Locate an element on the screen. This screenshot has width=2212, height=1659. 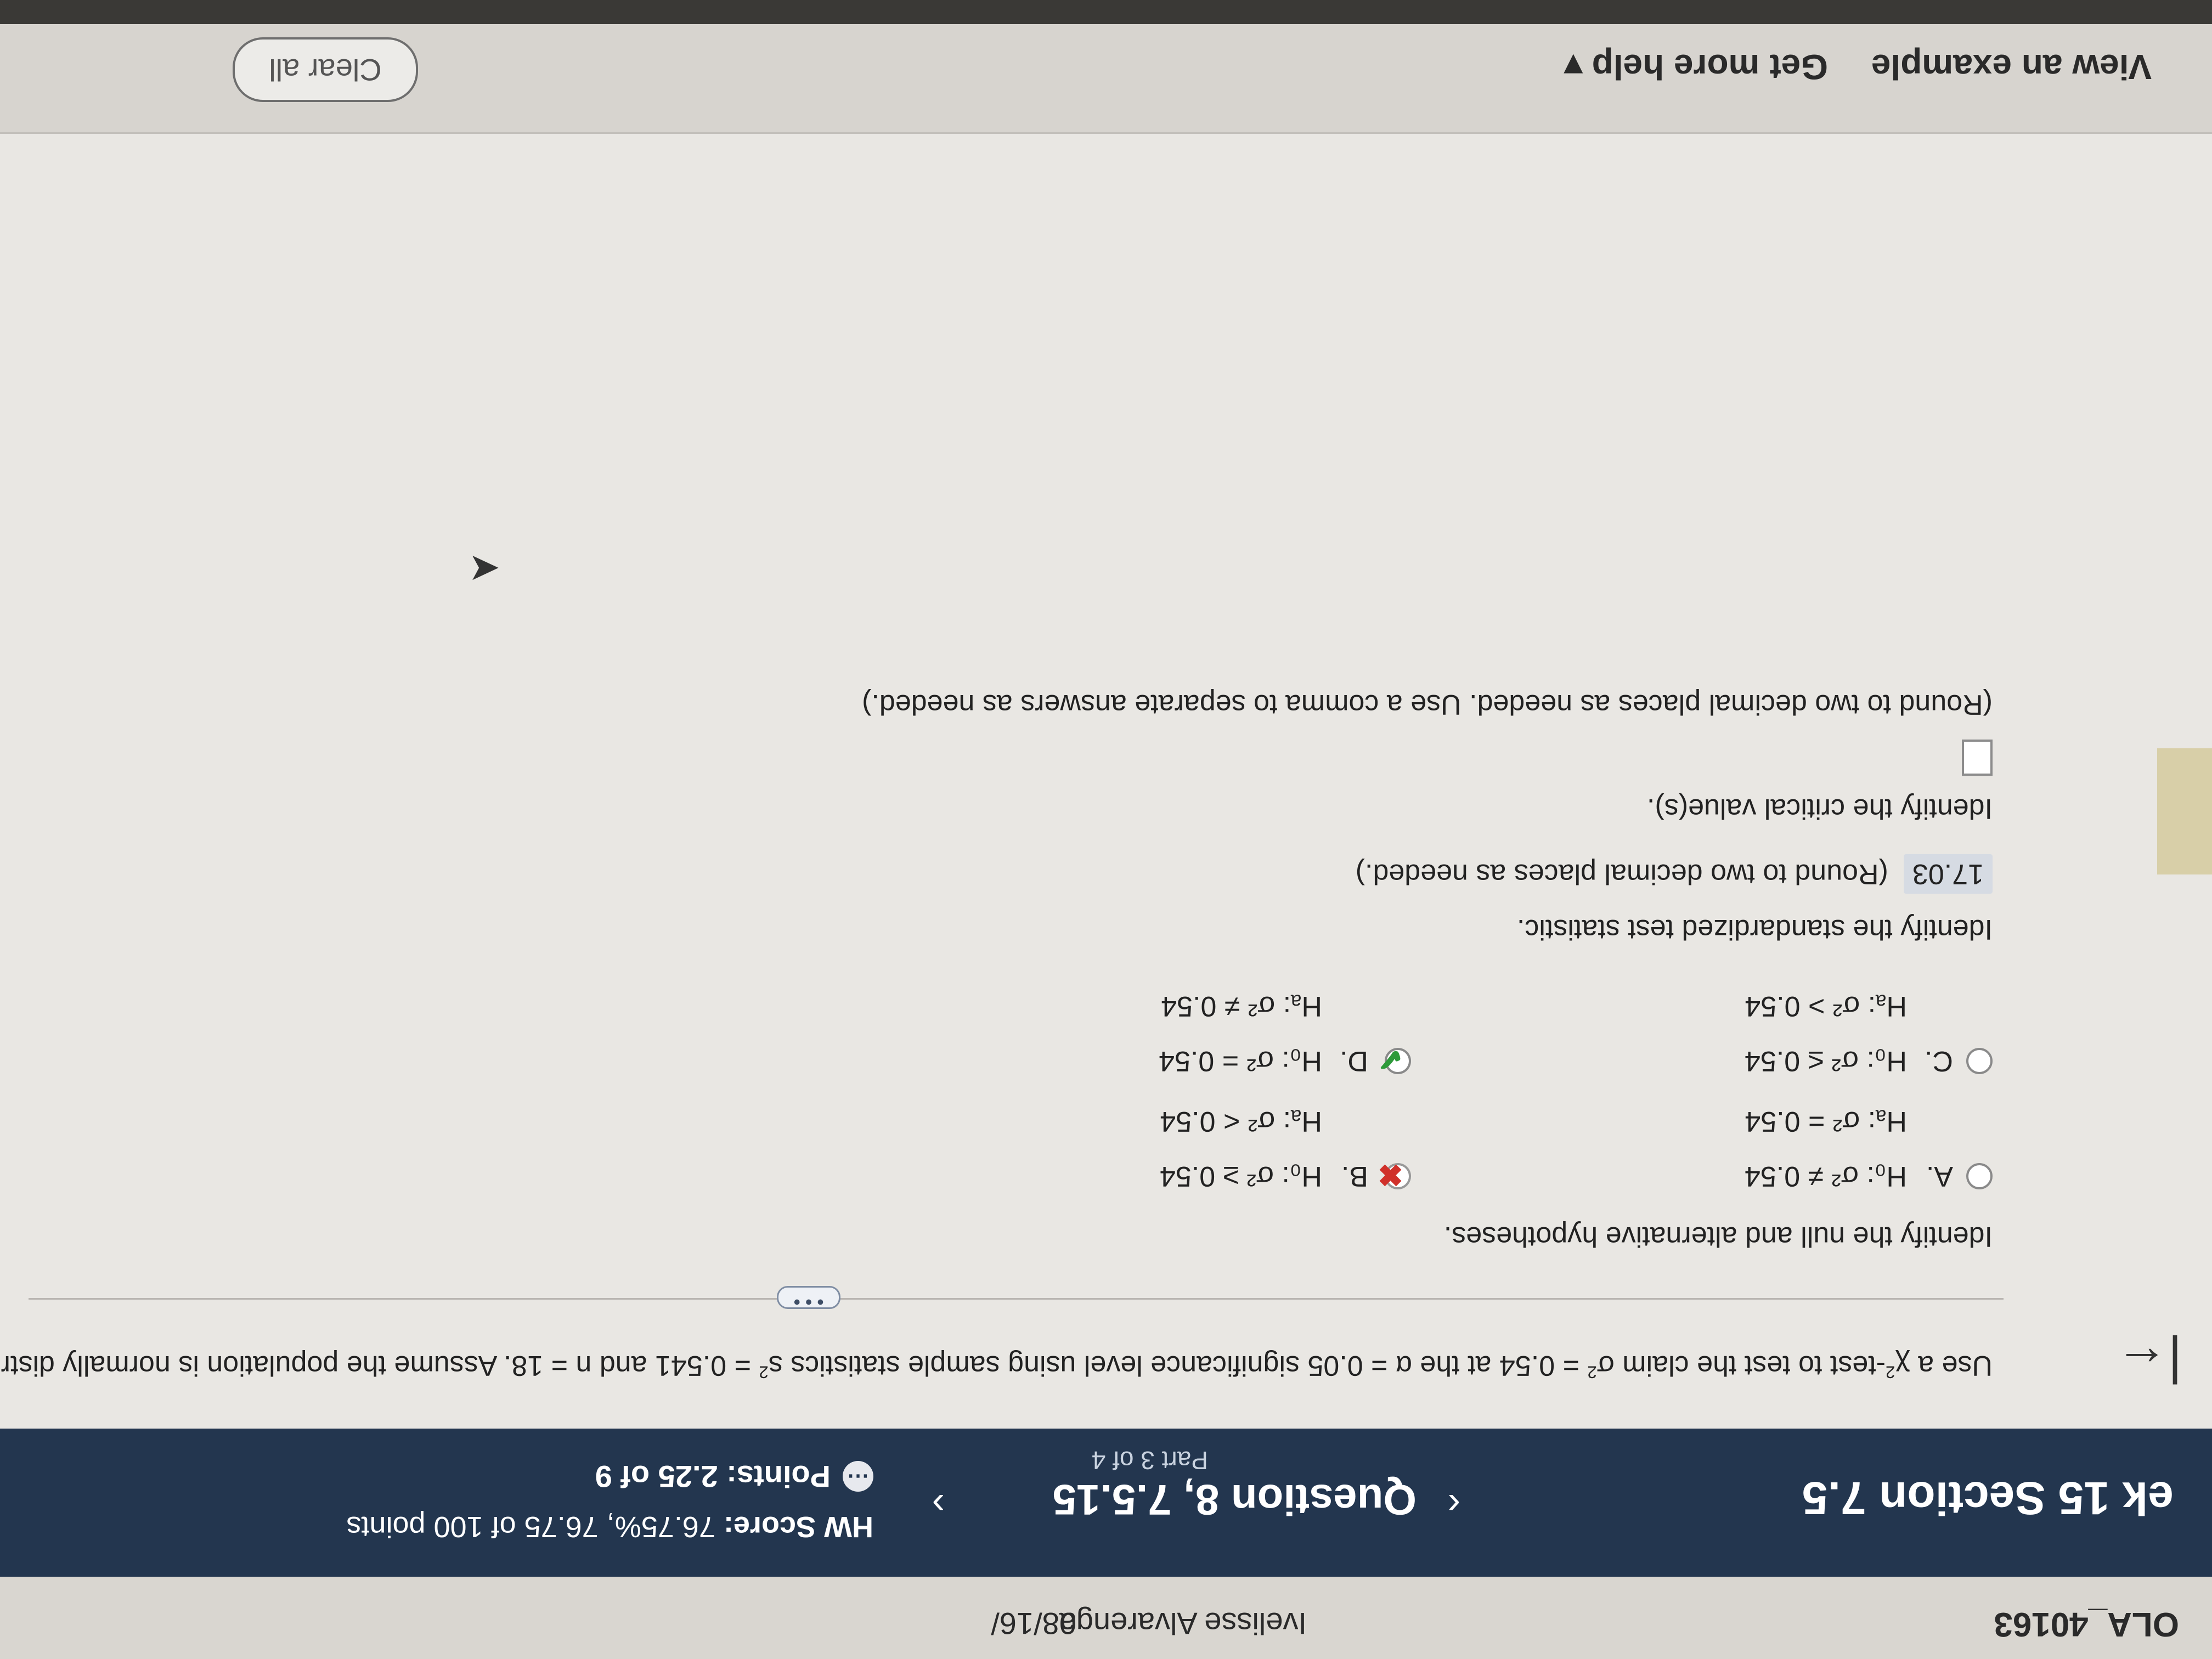
question-title: Question 8, 7.5.15 is located at coordinates (1235, 1500).